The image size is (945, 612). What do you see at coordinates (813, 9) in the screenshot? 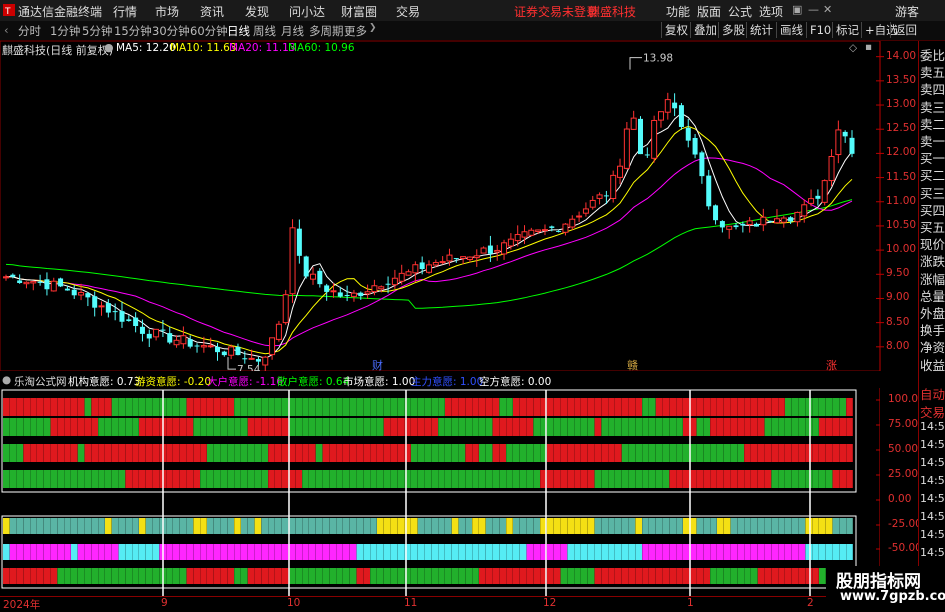
I see `restore-icon: —` at bounding box center [813, 9].